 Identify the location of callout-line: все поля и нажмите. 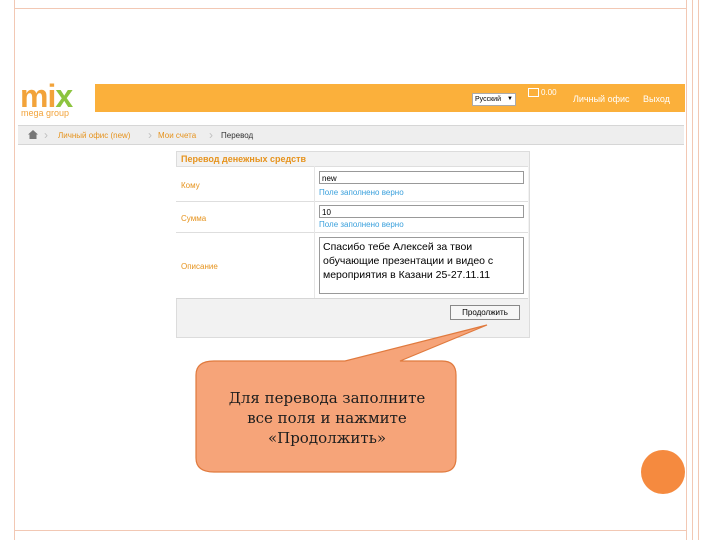
(327, 418).